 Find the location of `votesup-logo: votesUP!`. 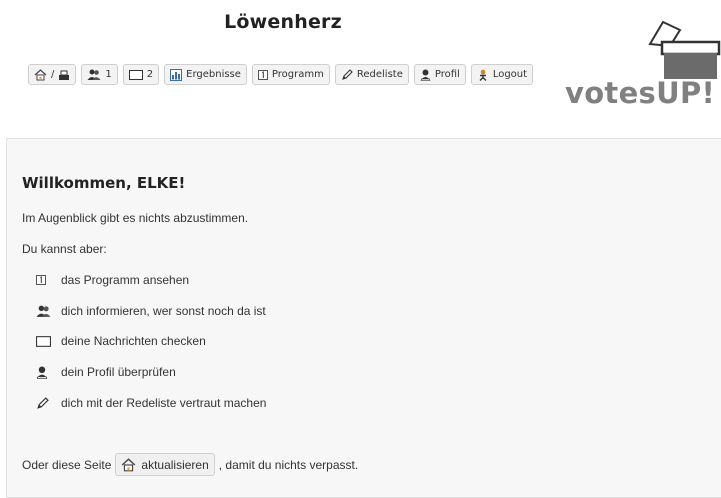

votesup-logo: votesUP! is located at coordinates (641, 65).